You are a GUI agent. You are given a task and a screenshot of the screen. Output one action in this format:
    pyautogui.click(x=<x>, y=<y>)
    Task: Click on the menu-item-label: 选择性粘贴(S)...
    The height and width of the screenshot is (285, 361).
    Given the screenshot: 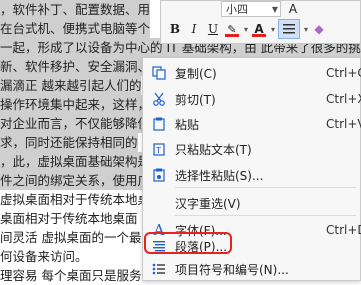 What is the action you would take?
    pyautogui.click(x=219, y=175)
    